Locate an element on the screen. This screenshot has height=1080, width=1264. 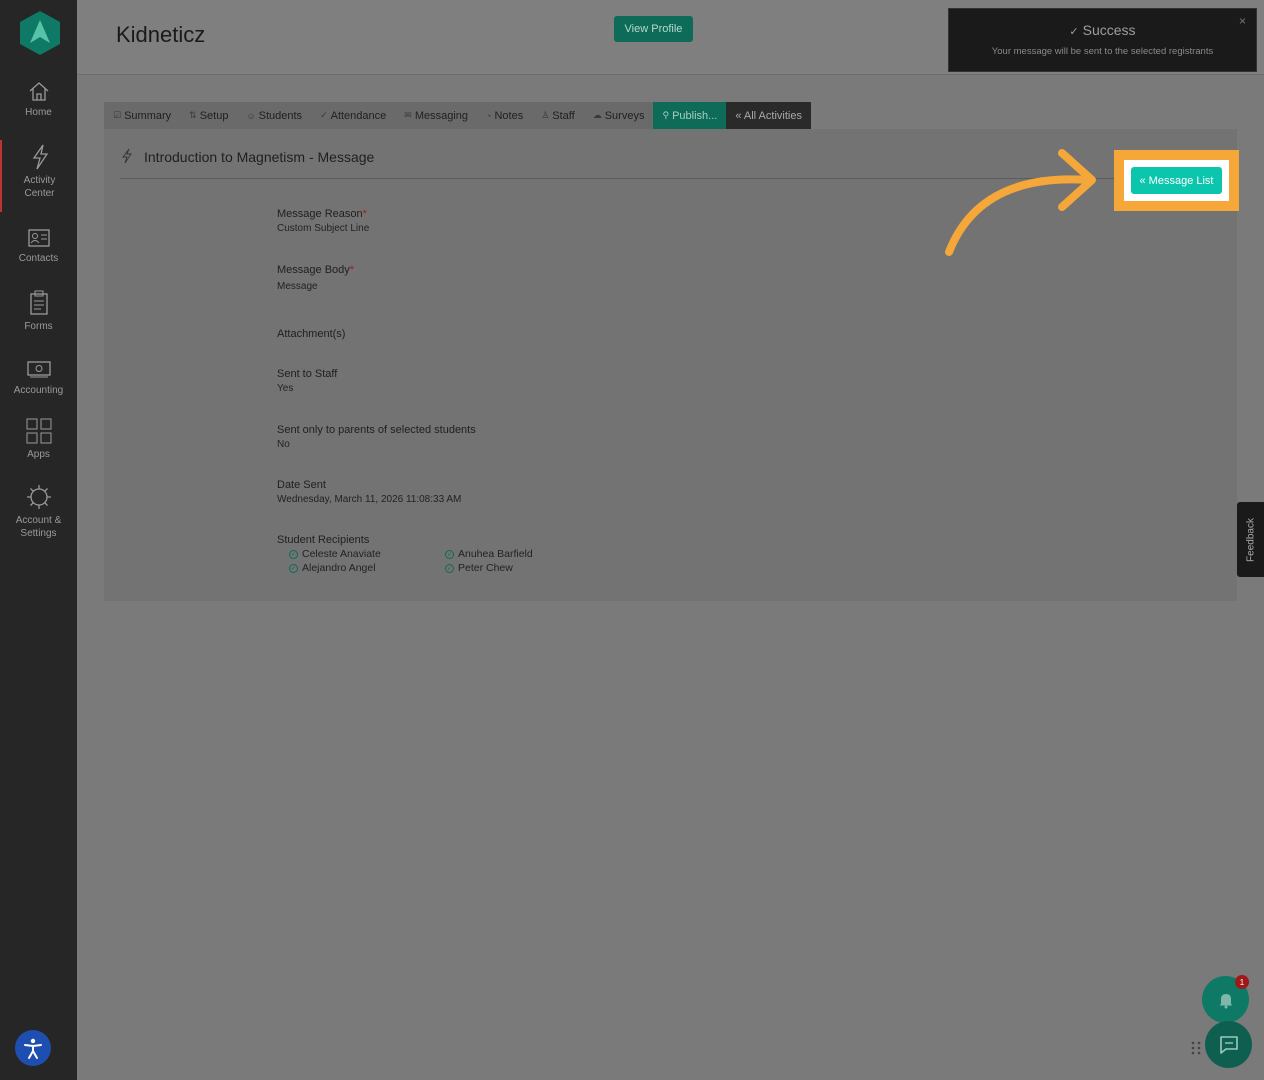
message-body-field: Message Body* Message is located at coordinates (315, 278).